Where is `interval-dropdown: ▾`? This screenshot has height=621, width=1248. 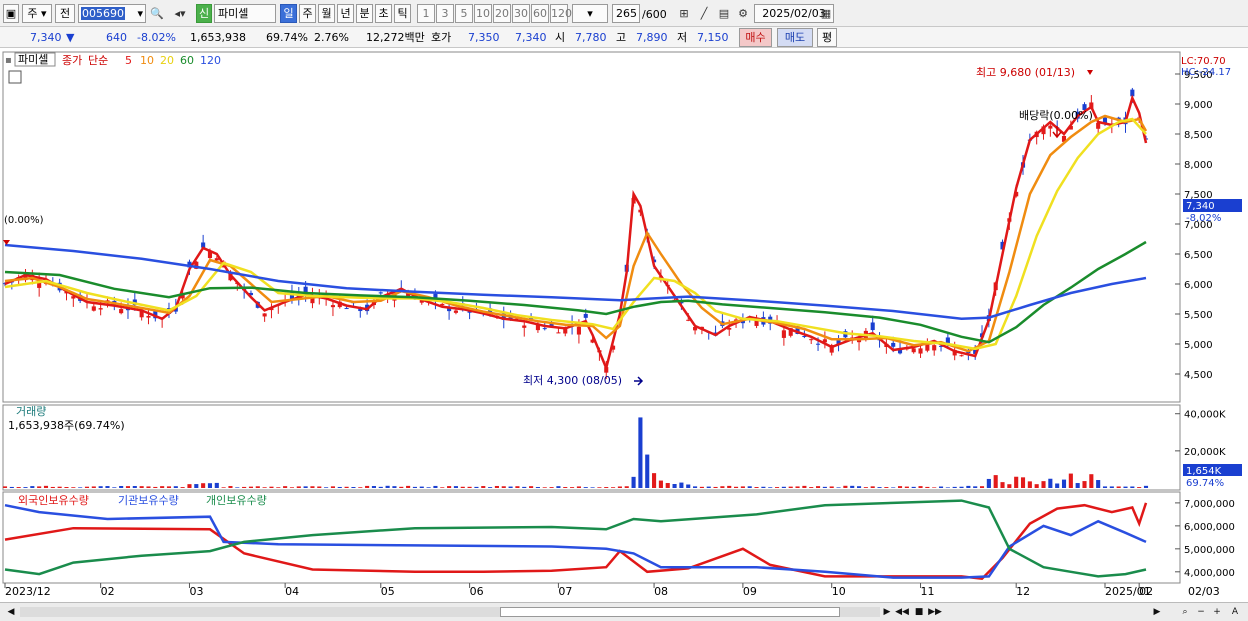
interval-dropdown: ▾ is located at coordinates (590, 13).